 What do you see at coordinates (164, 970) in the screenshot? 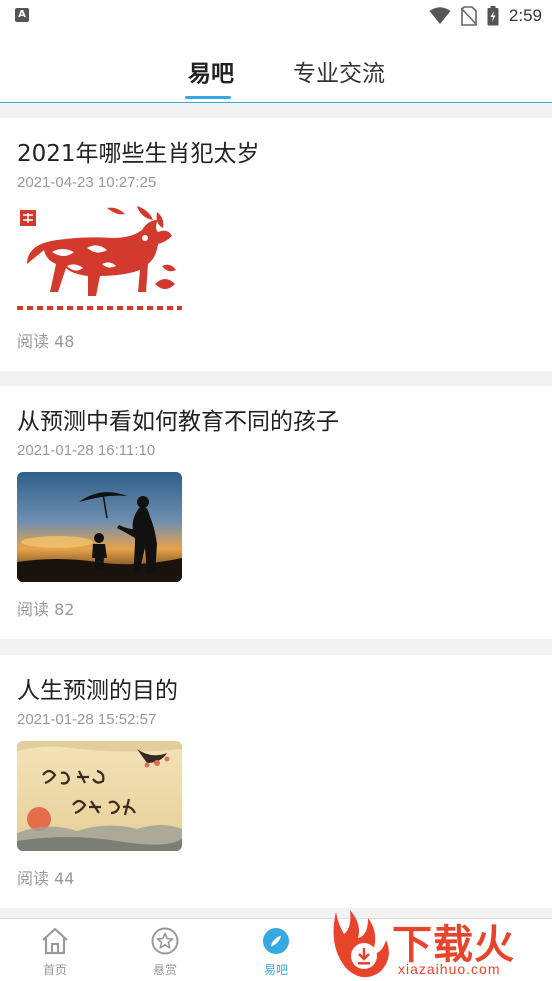
I see `nav-bounty-label: 悬赏` at bounding box center [164, 970].